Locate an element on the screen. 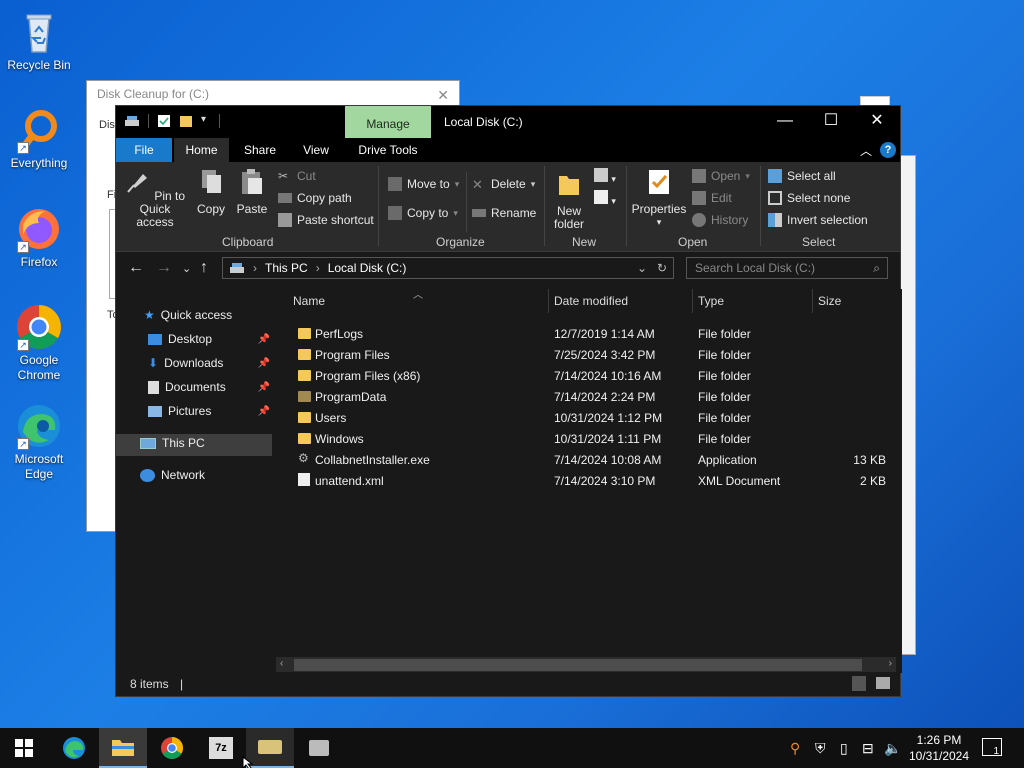 The image size is (1024, 768). usb-device-icon: ▯ is located at coordinates (844, 748).